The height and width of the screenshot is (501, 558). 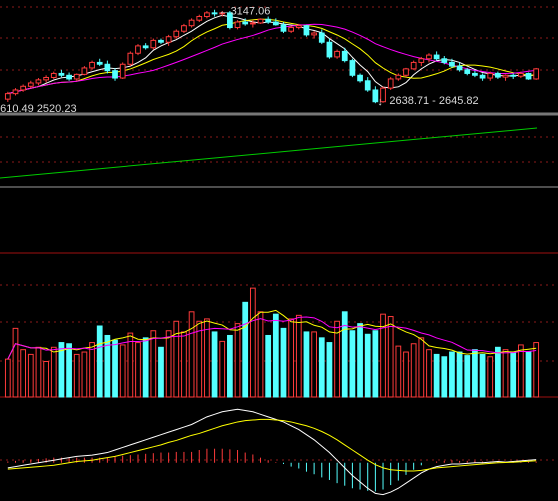 What do you see at coordinates (433, 101) in the screenshot?
I see `low-price-label: 2638.71 - 2645.82` at bounding box center [433, 101].